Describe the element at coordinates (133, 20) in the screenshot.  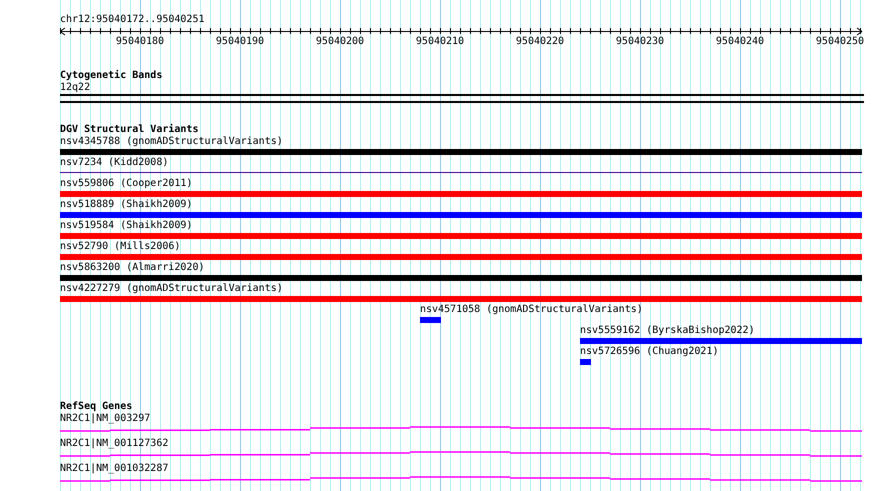
I see `region-label: chr12:95040172..95040251` at that location.